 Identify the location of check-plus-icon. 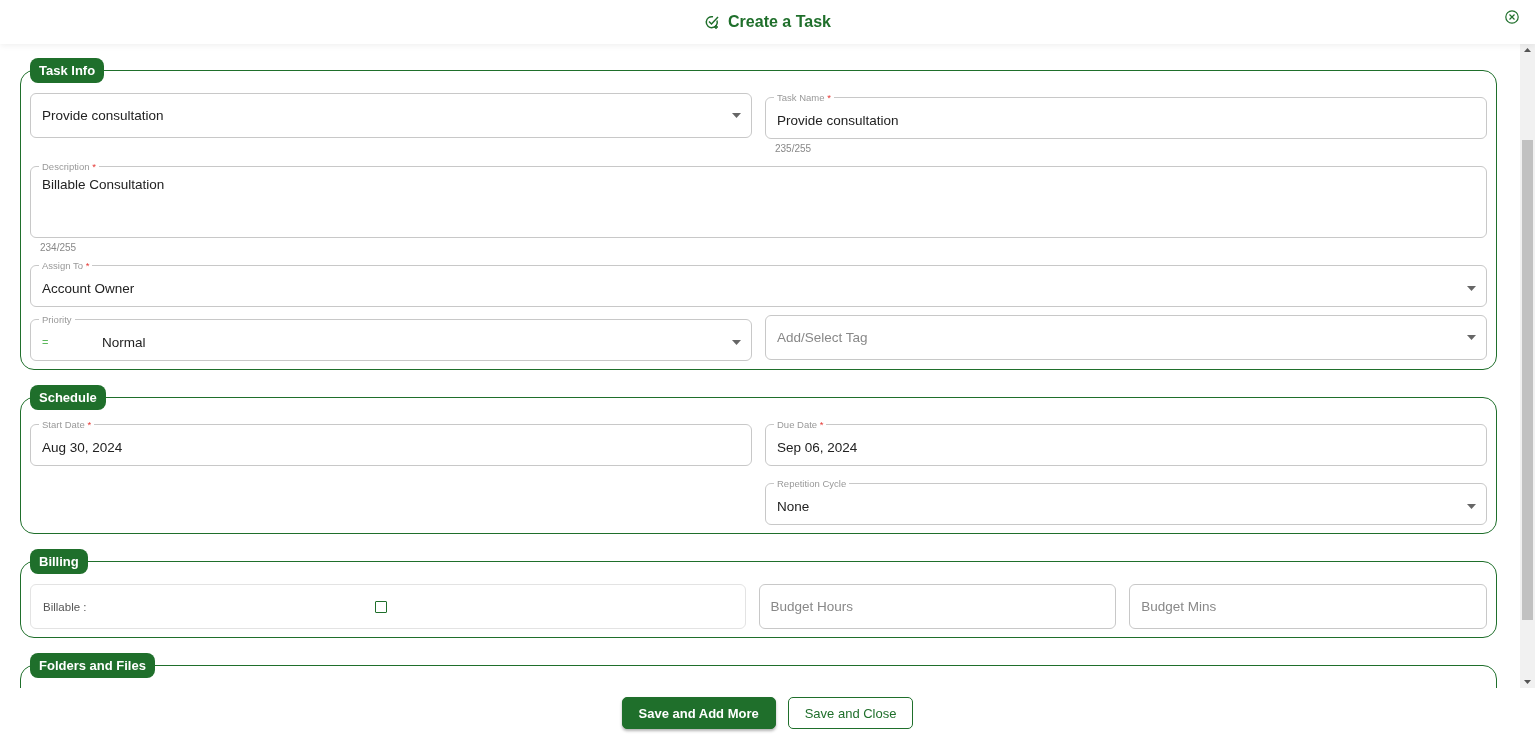
(712, 22).